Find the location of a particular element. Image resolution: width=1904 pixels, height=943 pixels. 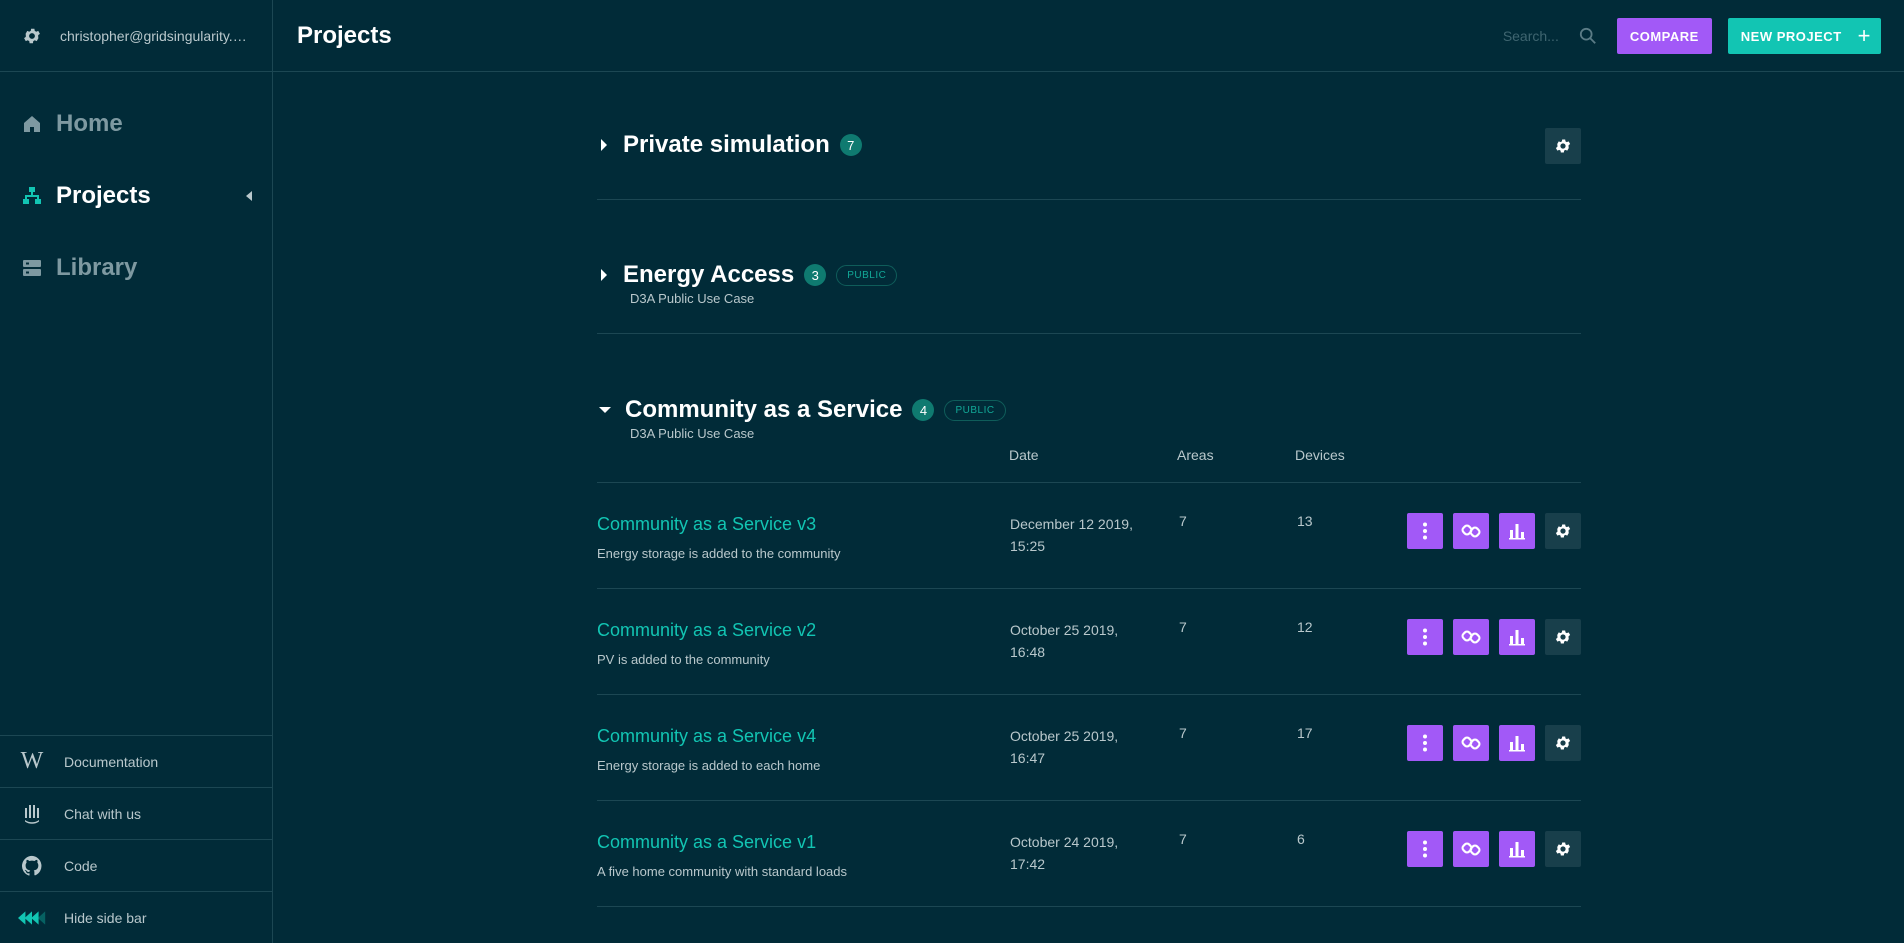

section-header: Private simulation 7 is located at coordinates (1089, 115).